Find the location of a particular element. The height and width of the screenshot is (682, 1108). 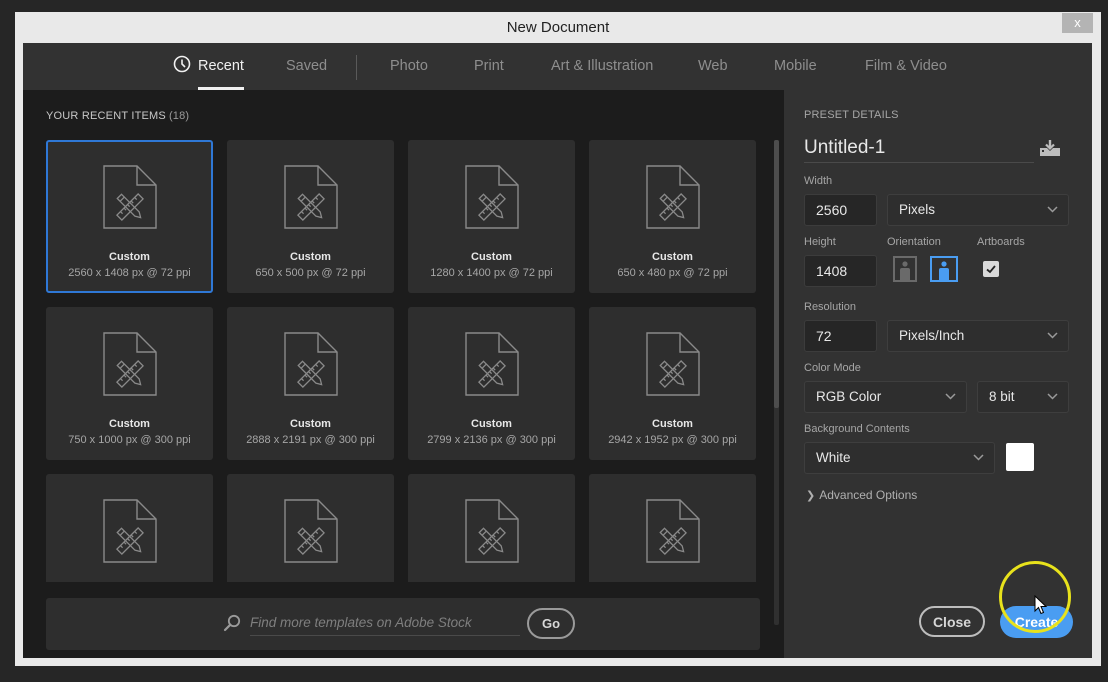

width-unit-select: Pixels is located at coordinates (978, 210).